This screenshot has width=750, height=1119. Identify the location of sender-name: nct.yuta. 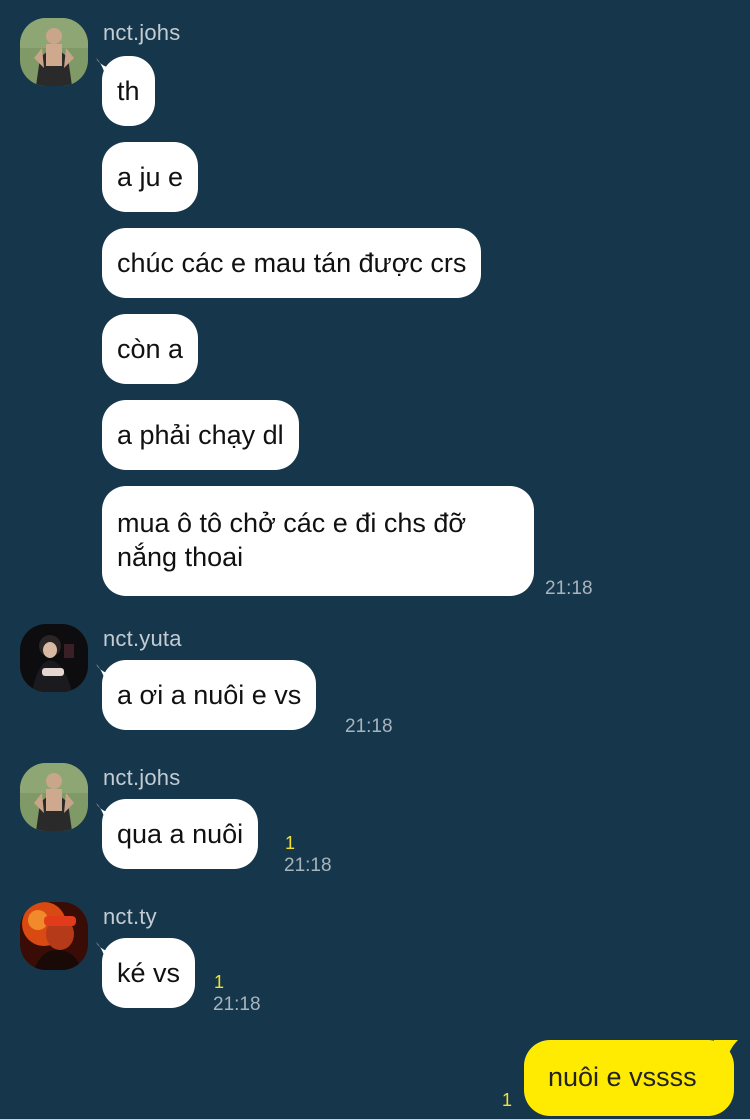
(142, 638).